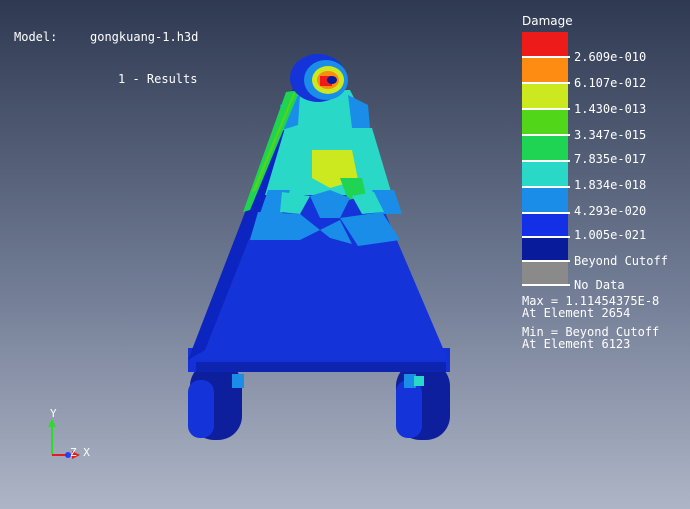 This screenshot has width=690, height=509. What do you see at coordinates (610, 109) in the screenshot?
I see `legend-label: 1.430e-013` at bounding box center [610, 109].